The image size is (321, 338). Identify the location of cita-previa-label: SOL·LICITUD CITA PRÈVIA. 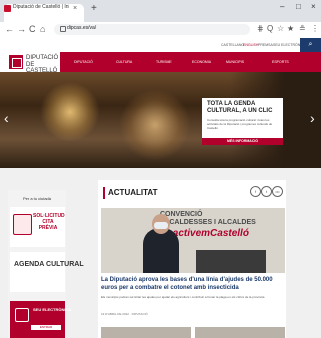
(49, 222).